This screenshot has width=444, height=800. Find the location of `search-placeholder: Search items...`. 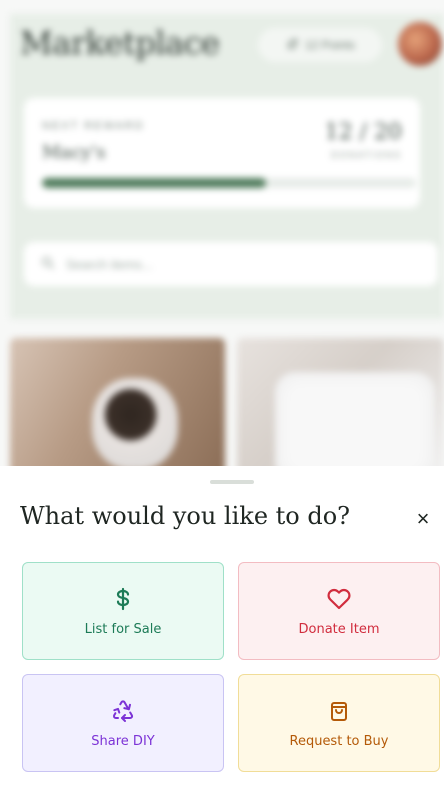

search-placeholder: Search items... is located at coordinates (109, 264).